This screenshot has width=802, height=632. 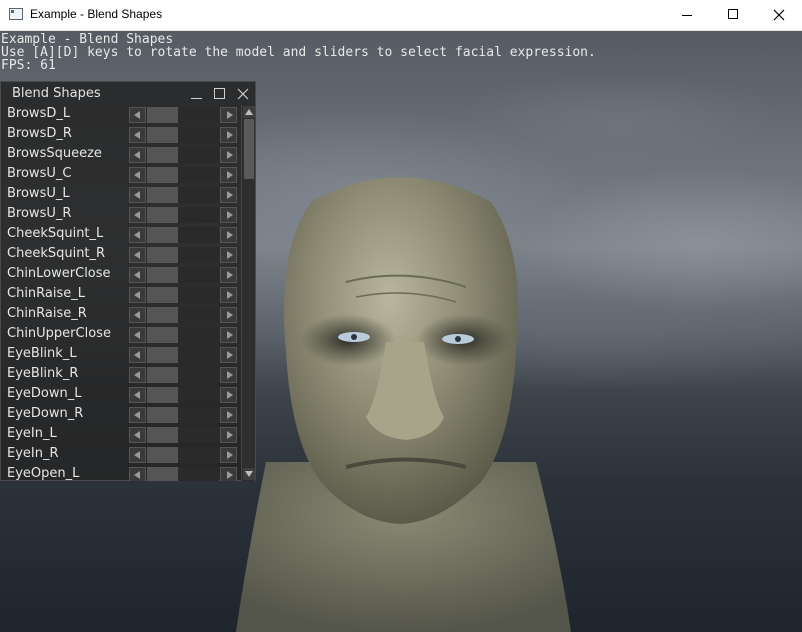 What do you see at coordinates (54, 153) in the screenshot?
I see `blend-shape-label: BrowsSqueeze` at bounding box center [54, 153].